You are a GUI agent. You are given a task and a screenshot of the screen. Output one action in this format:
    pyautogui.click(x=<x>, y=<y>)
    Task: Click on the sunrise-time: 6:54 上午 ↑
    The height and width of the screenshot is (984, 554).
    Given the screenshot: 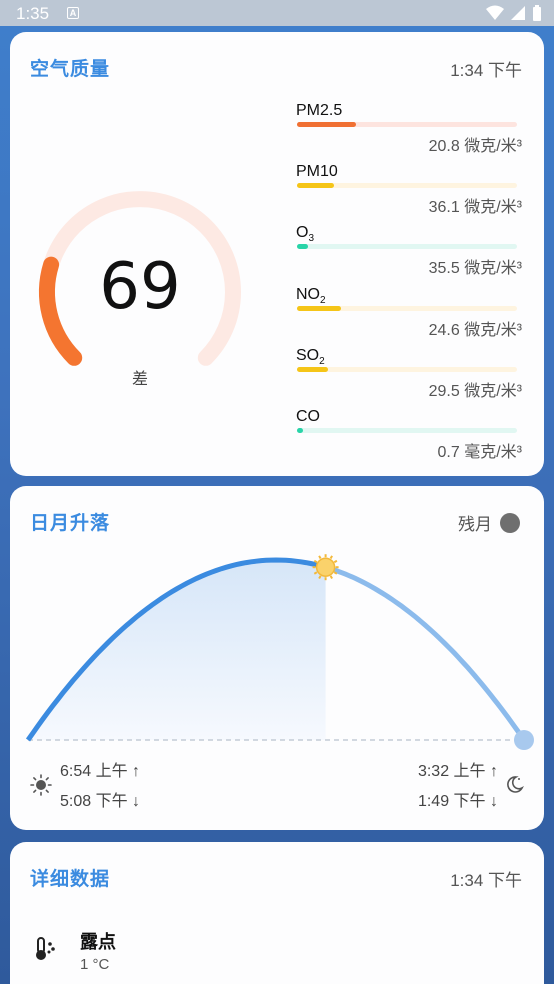 What is the action you would take?
    pyautogui.click(x=100, y=771)
    